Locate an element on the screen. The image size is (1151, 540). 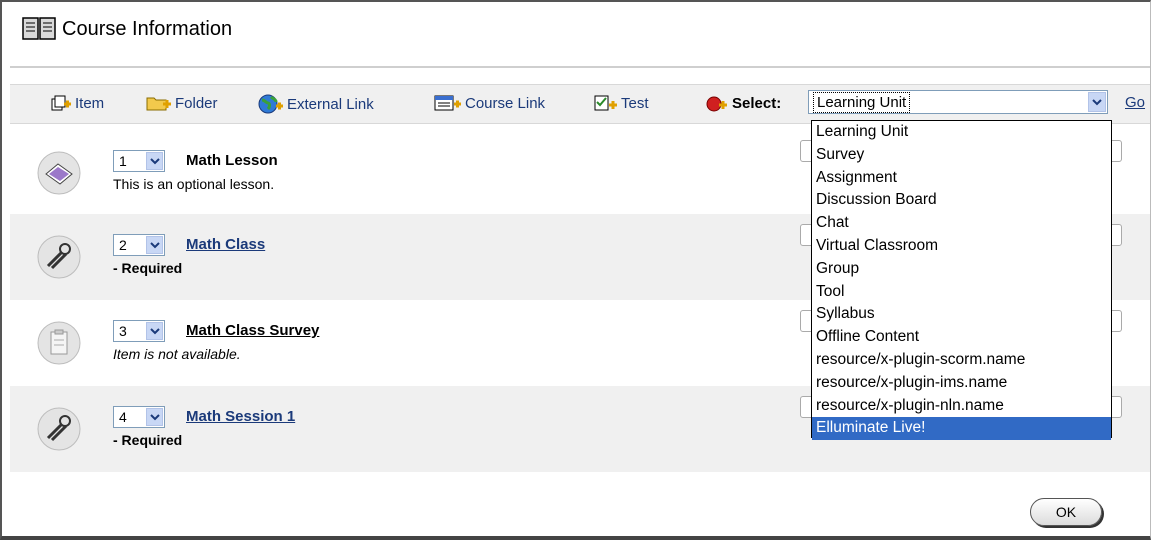
lesson-icon is located at coordinates (59, 173).